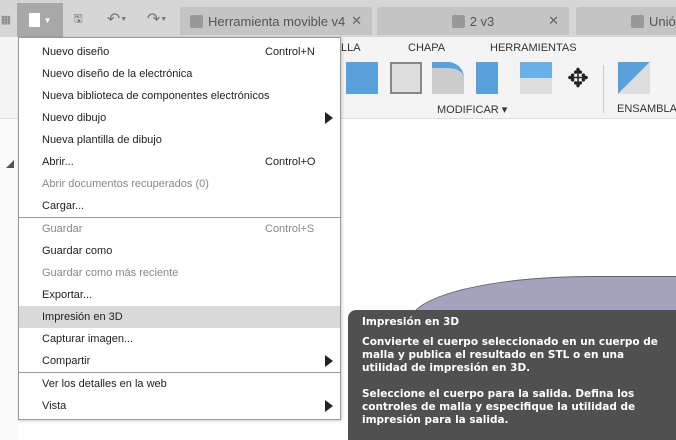 The width and height of the screenshot is (676, 440). What do you see at coordinates (662, 21) in the screenshot?
I see `tab-label: Unió` at bounding box center [662, 21].